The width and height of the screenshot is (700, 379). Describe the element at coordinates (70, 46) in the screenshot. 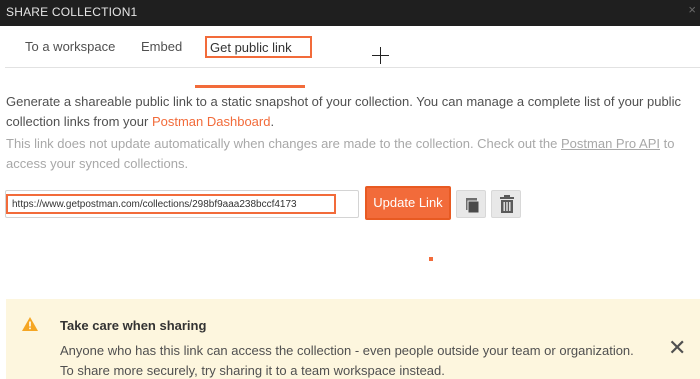

I see `tab-to-a-workspace: To a workspace` at that location.